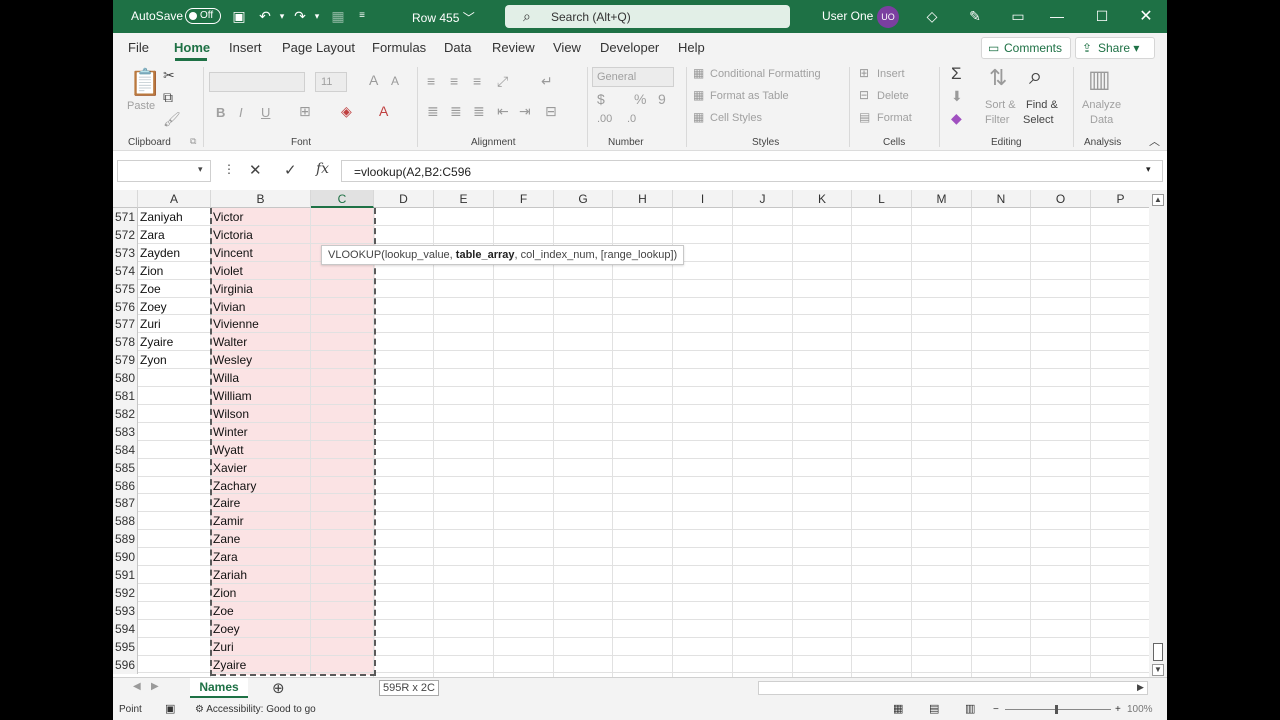 This screenshot has width=1280, height=720. What do you see at coordinates (203, 16) in the screenshot?
I see `autosave-toggle: Off` at bounding box center [203, 16].